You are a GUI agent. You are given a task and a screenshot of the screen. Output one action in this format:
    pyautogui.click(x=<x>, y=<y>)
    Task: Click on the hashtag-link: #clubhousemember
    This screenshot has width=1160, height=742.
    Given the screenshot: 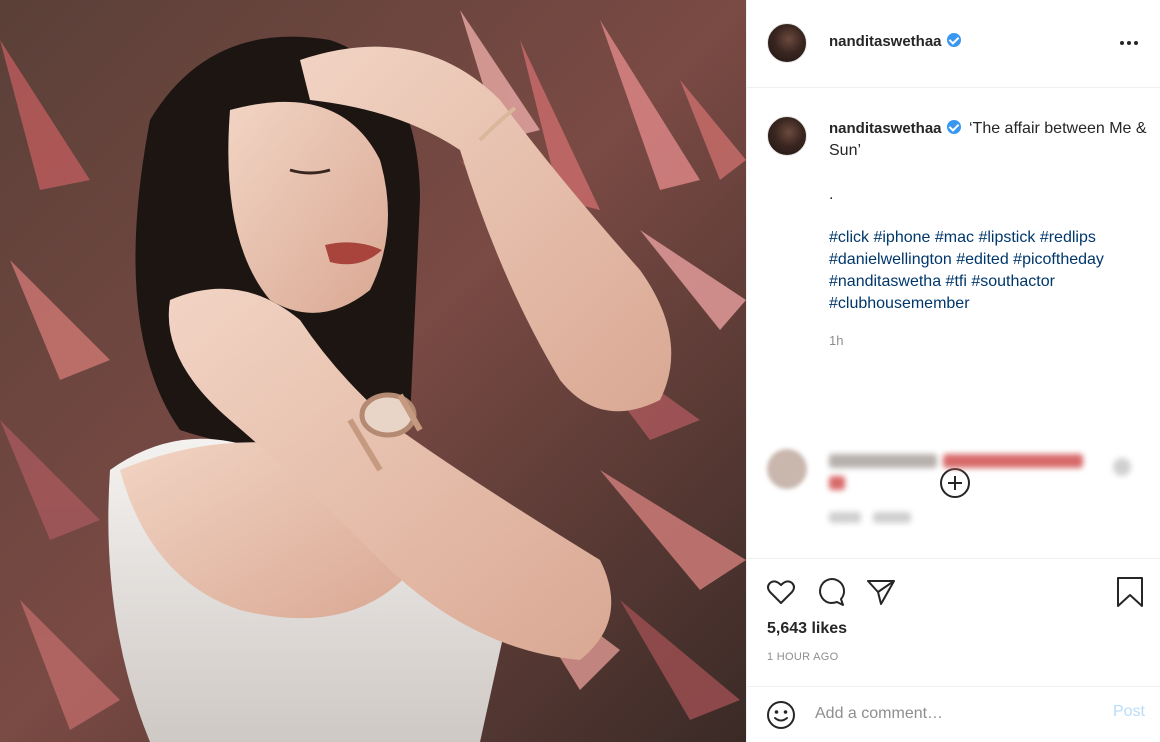 What is the action you would take?
    pyautogui.click(x=899, y=303)
    